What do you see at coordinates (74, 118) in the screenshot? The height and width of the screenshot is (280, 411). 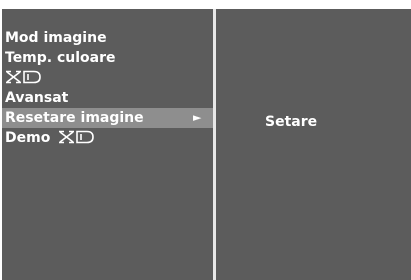 I see `menu-item-label: Resetare imagine` at bounding box center [74, 118].